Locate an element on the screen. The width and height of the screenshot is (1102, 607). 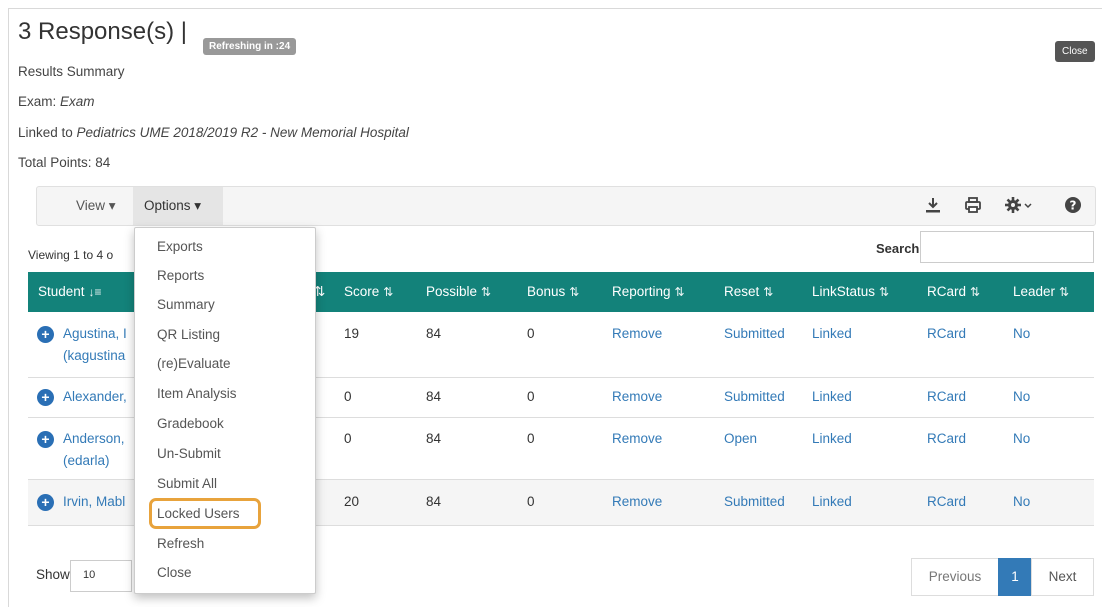
pagination-page: 1 is located at coordinates (1015, 577).